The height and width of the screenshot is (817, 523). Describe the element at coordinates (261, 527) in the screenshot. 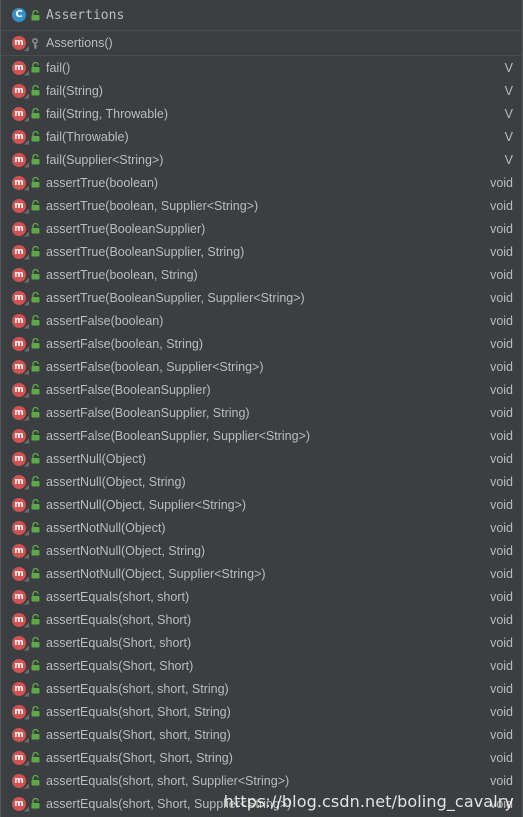

I see `member-row: m assertNotNull(Object) void` at that location.